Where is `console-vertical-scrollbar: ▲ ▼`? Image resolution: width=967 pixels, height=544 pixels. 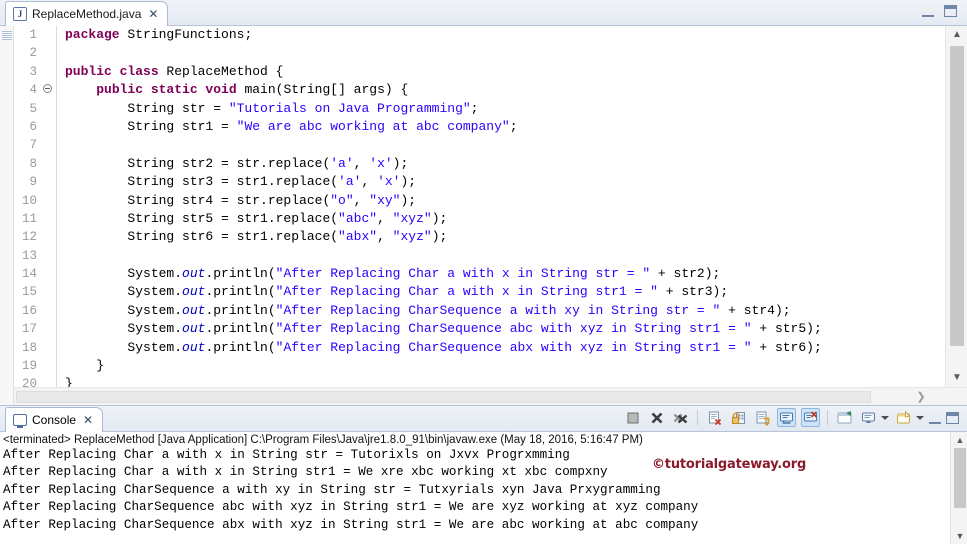 console-vertical-scrollbar: ▲ ▼ is located at coordinates (958, 488).